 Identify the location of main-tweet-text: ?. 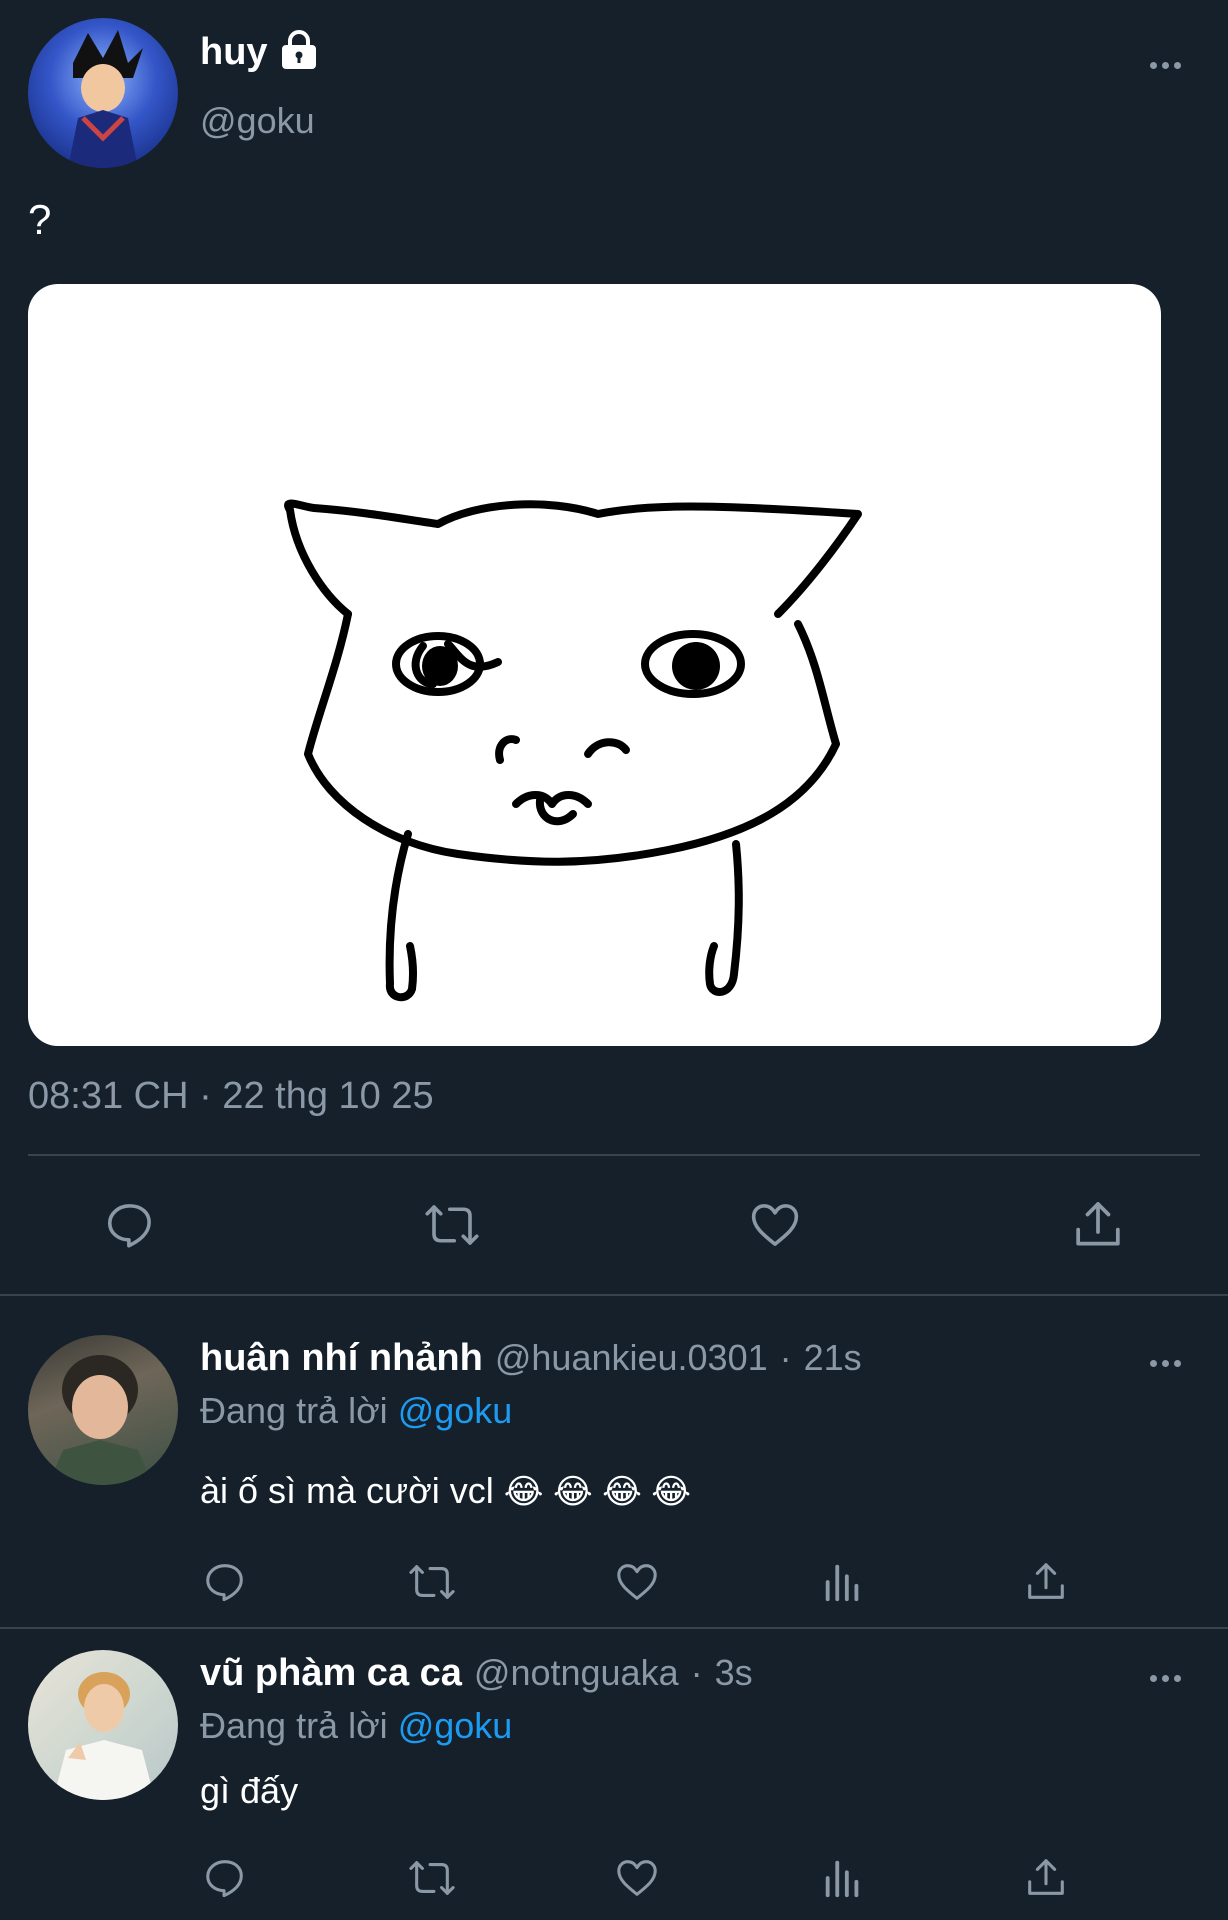
(40, 219).